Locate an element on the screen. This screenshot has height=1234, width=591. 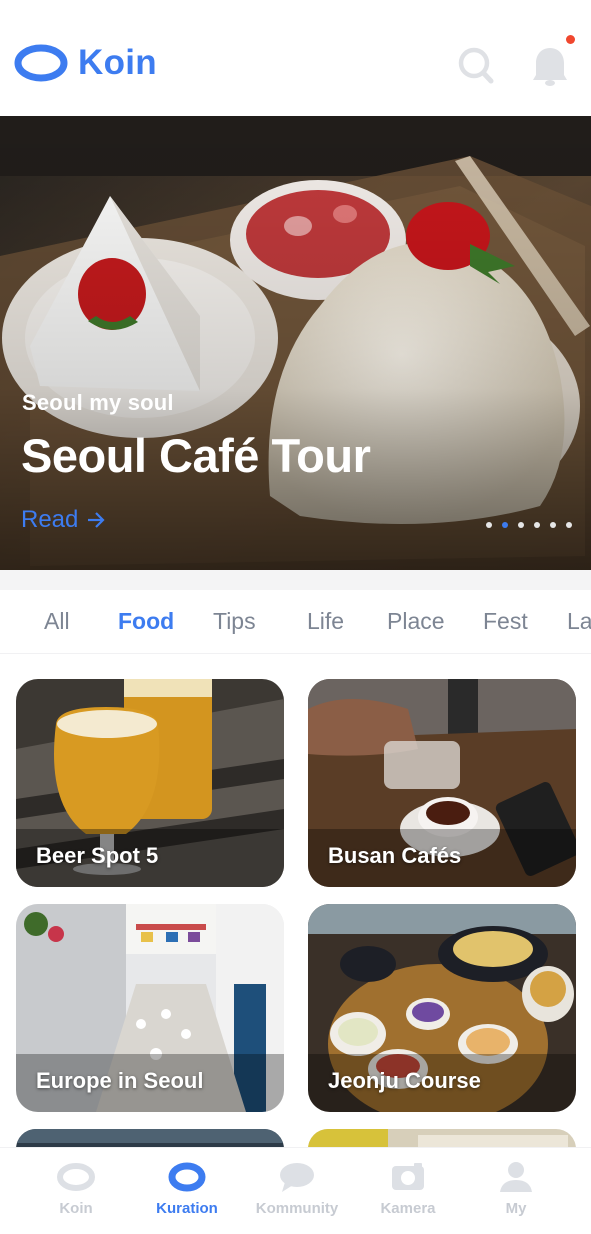
bell-icon is located at coordinates (550, 67).